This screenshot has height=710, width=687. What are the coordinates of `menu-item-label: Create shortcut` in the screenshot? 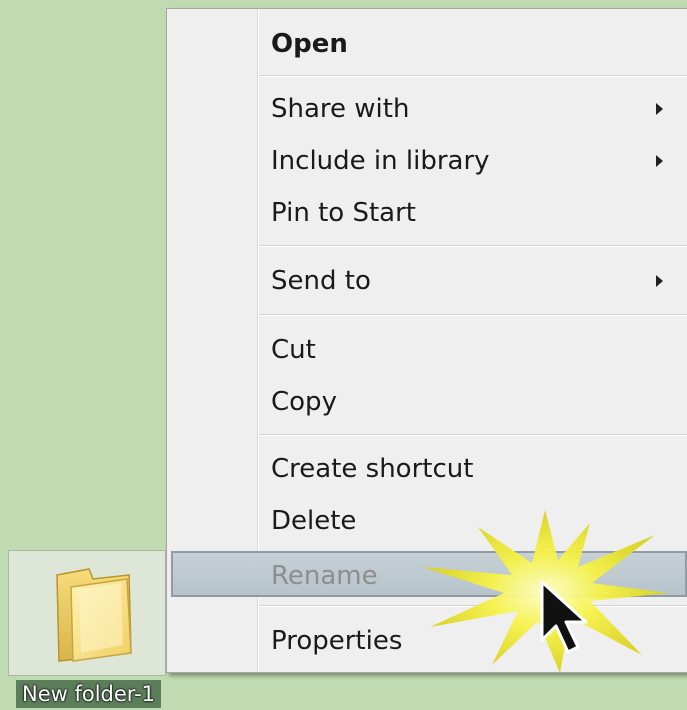 It's located at (372, 469).